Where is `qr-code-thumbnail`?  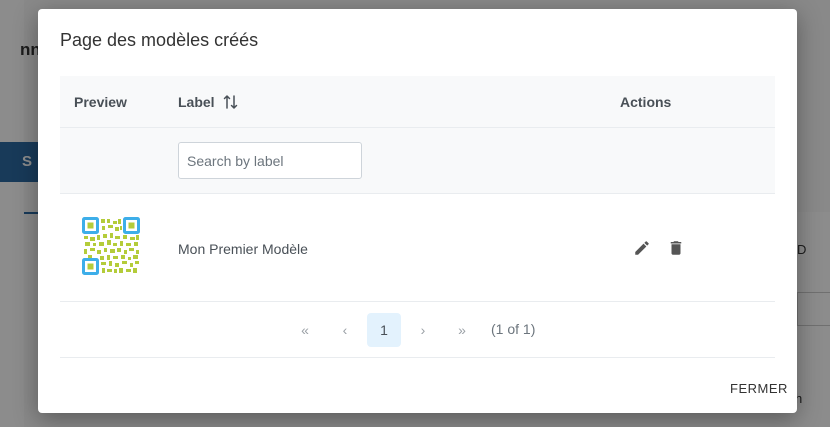 qr-code-thumbnail is located at coordinates (111, 246).